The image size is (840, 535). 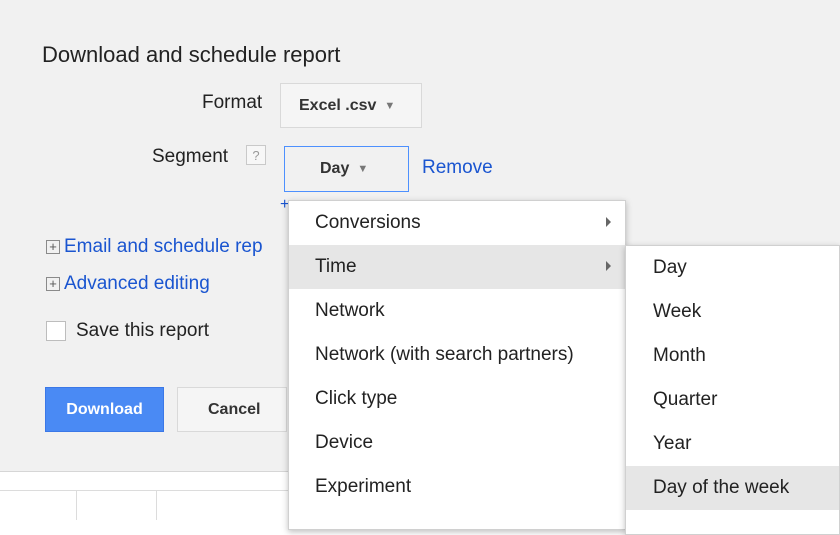 I want to click on submenu-item-quarter: Quarter, so click(x=732, y=400).